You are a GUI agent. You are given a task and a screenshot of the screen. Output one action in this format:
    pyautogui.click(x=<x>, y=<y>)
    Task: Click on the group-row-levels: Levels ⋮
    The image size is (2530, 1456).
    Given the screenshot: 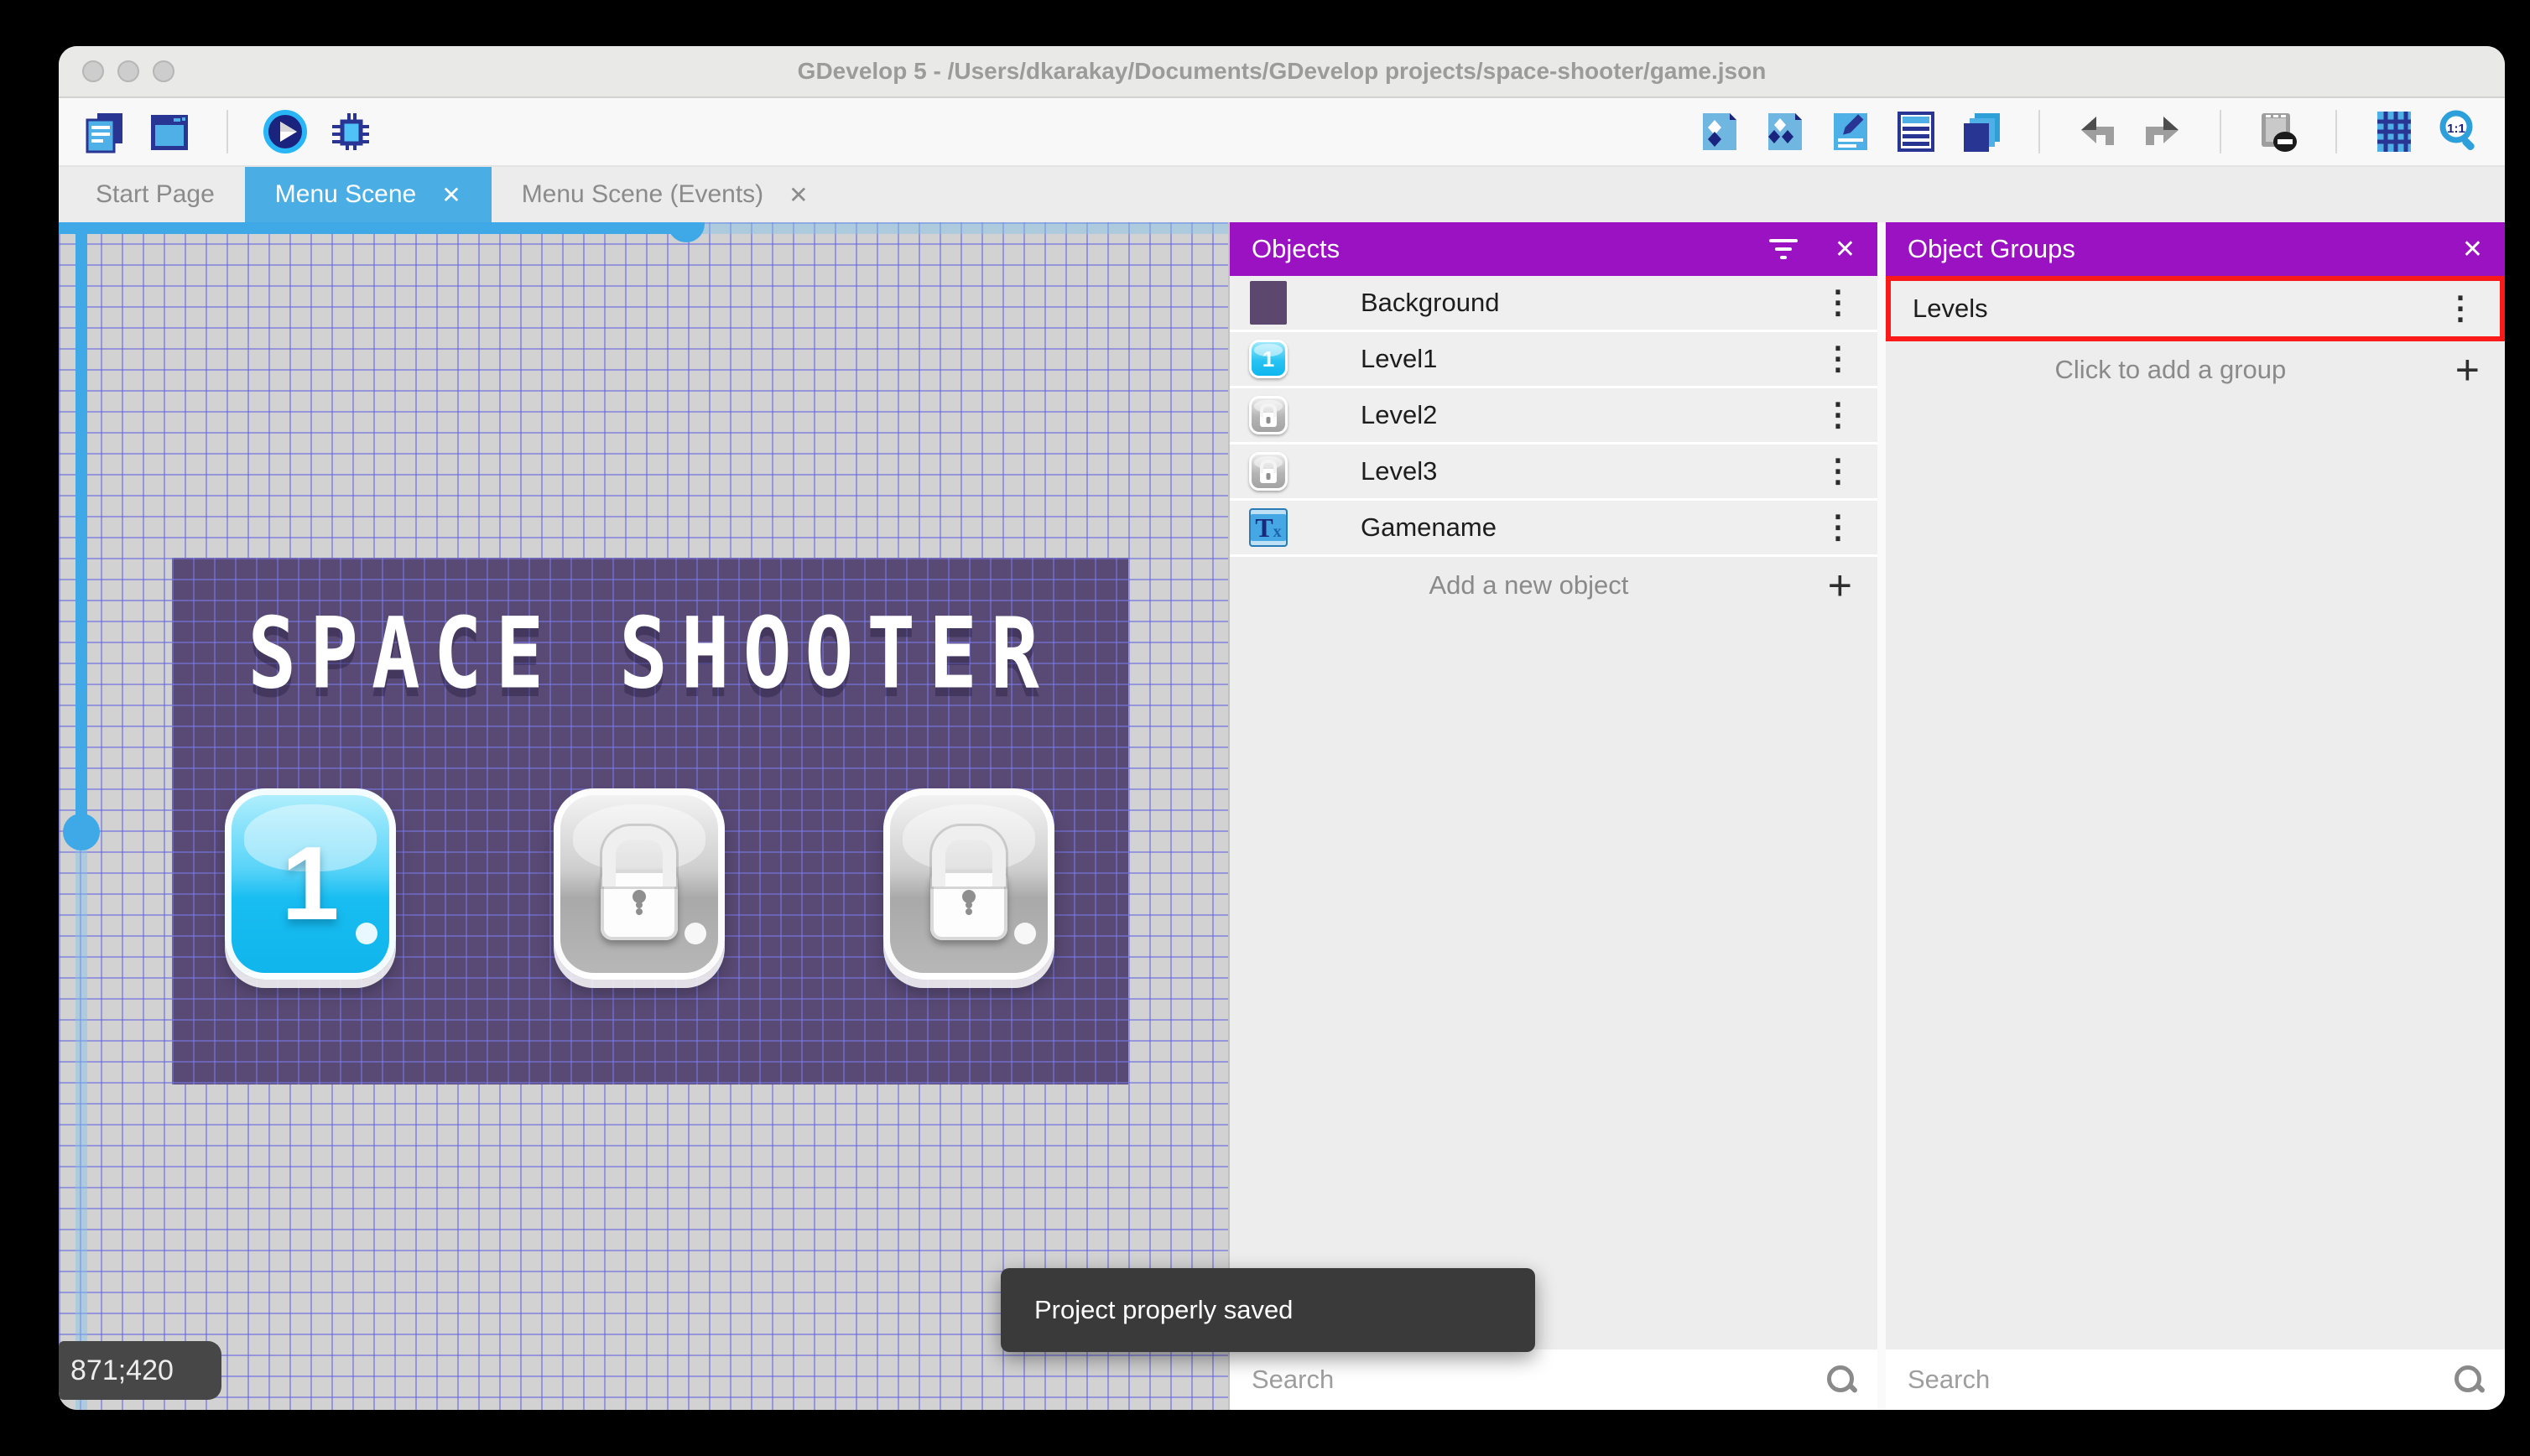 What is the action you would take?
    pyautogui.click(x=2195, y=308)
    